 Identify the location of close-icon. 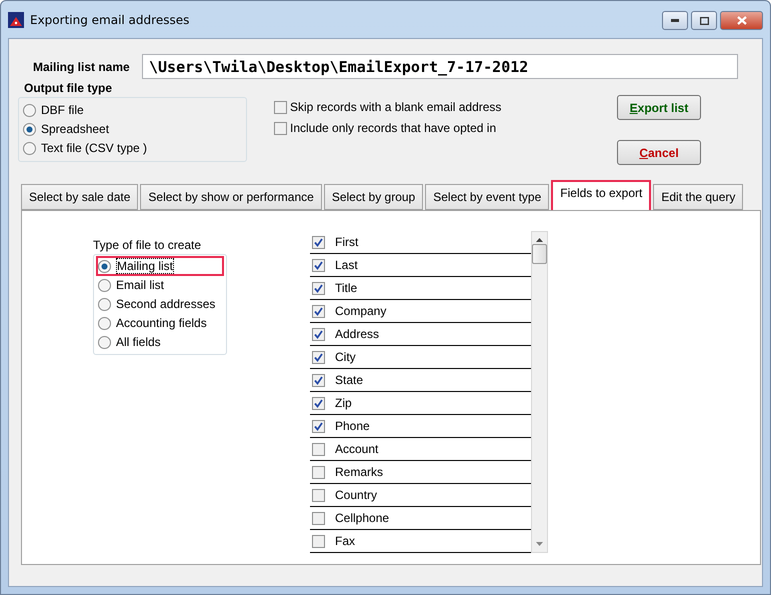
(741, 20).